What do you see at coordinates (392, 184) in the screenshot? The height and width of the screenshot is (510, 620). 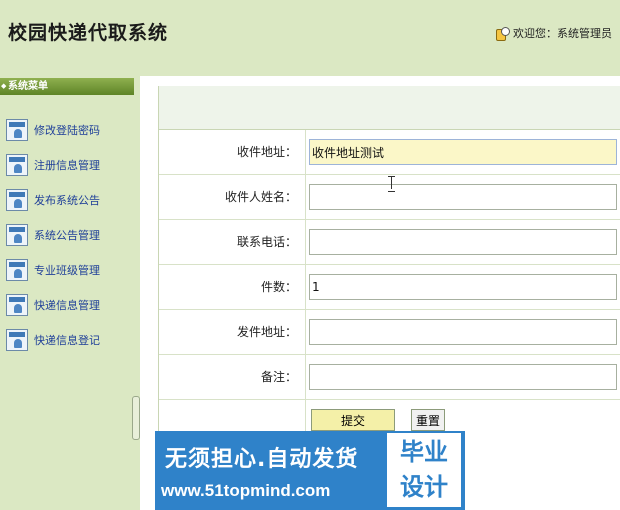 I see `text-cursor-icon` at bounding box center [392, 184].